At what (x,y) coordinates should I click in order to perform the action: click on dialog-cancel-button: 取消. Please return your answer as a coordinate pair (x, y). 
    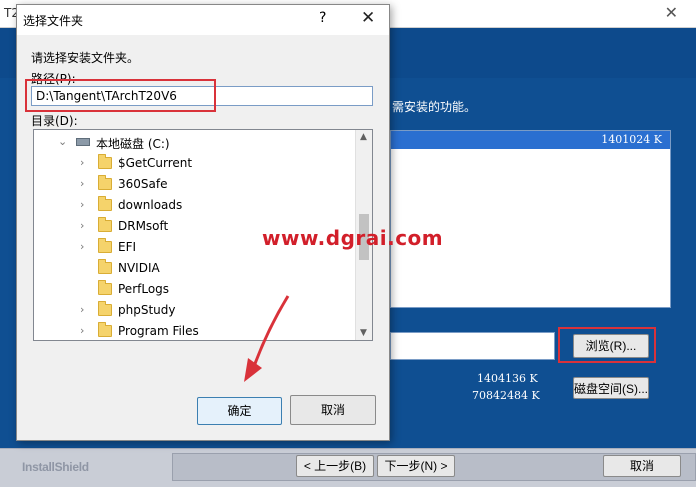
    Looking at the image, I should click on (333, 410).